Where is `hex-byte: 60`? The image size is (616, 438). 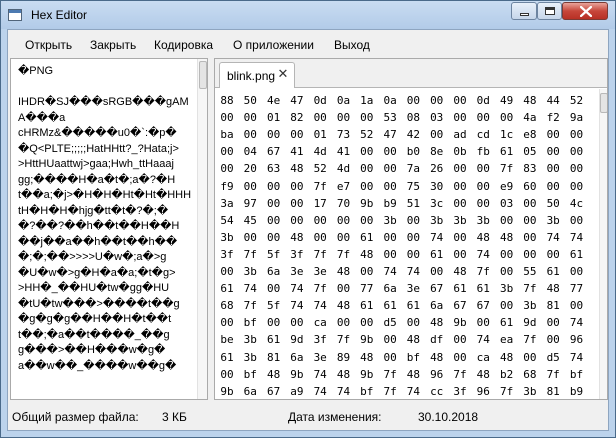 hex-byte: 60 is located at coordinates (530, 186).